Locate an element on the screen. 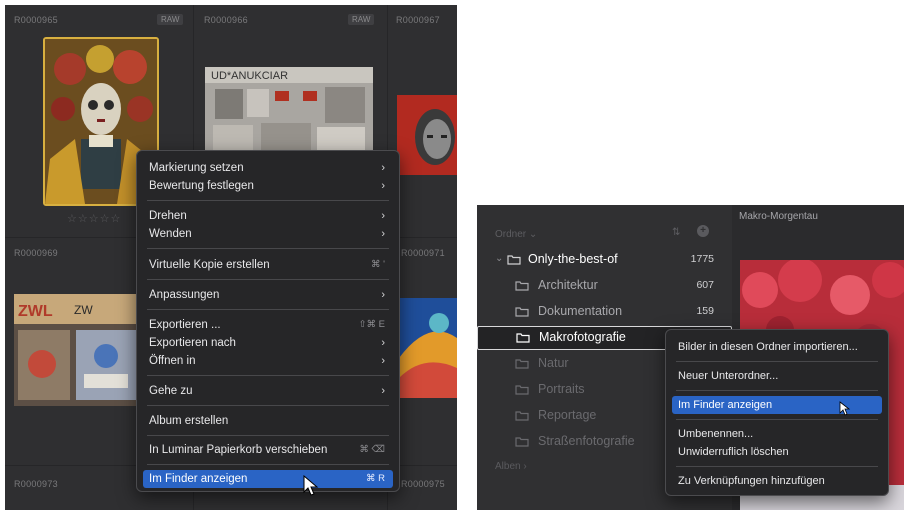 The image size is (908, 510). menu-item-wenden: Wenden › is located at coordinates (268, 234).